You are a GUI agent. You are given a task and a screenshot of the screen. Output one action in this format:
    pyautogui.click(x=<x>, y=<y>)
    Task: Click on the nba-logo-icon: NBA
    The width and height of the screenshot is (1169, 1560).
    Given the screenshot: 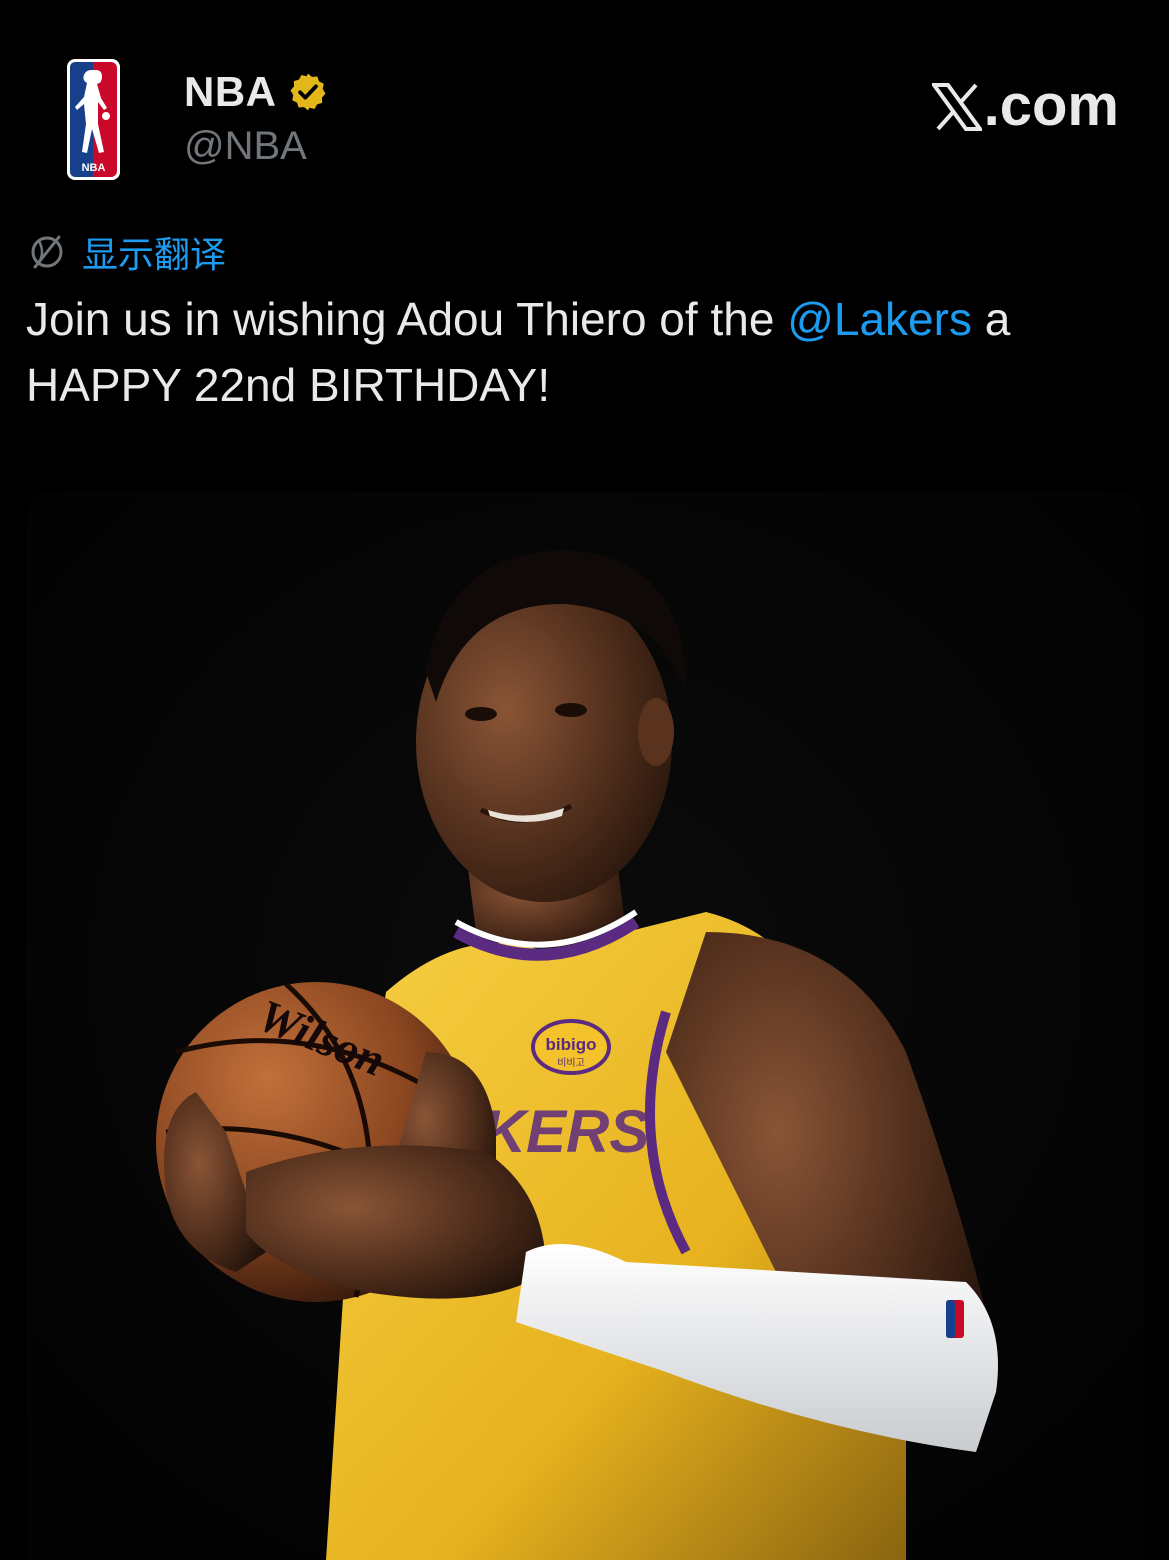 What is the action you would take?
    pyautogui.click(x=93, y=119)
    